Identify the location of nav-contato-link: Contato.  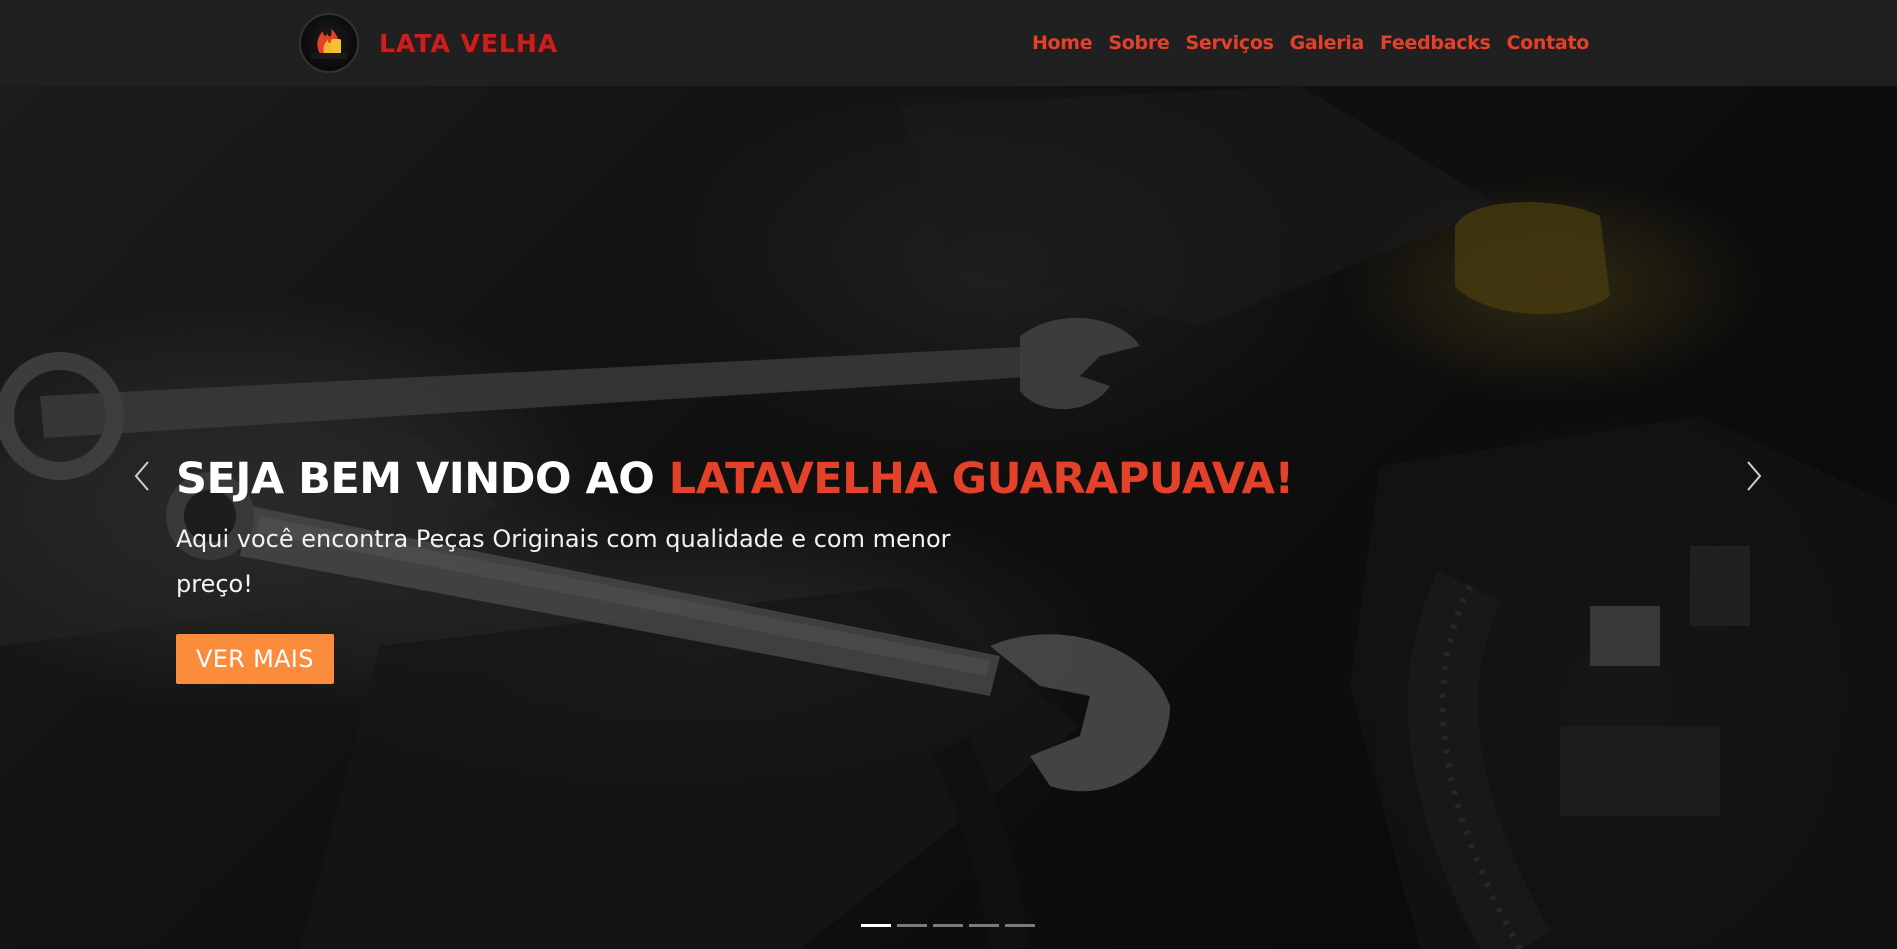
(1548, 43).